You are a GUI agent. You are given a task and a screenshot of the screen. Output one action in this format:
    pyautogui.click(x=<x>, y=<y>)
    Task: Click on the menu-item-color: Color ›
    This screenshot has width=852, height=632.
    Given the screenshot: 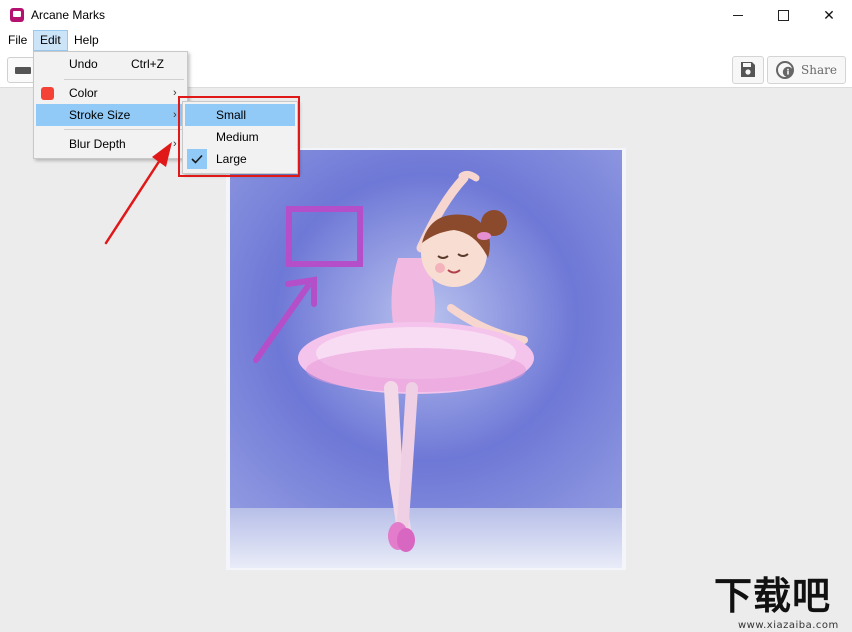 What is the action you would take?
    pyautogui.click(x=110, y=93)
    